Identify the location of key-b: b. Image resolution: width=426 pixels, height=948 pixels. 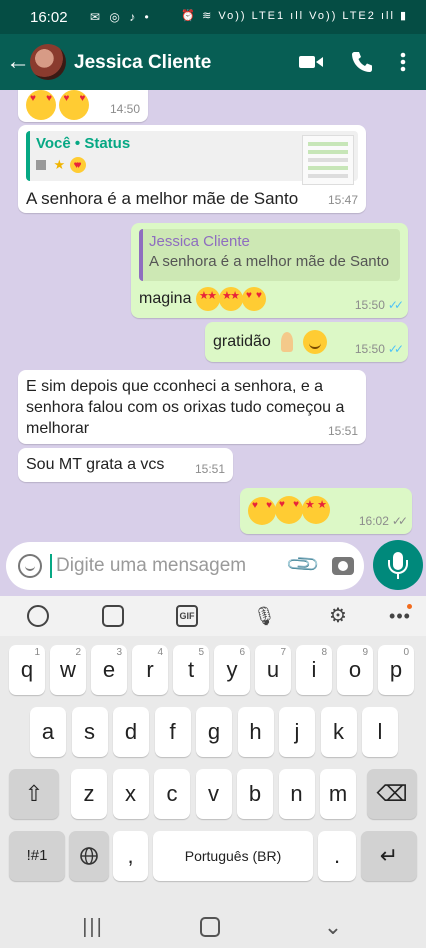
(255, 794).